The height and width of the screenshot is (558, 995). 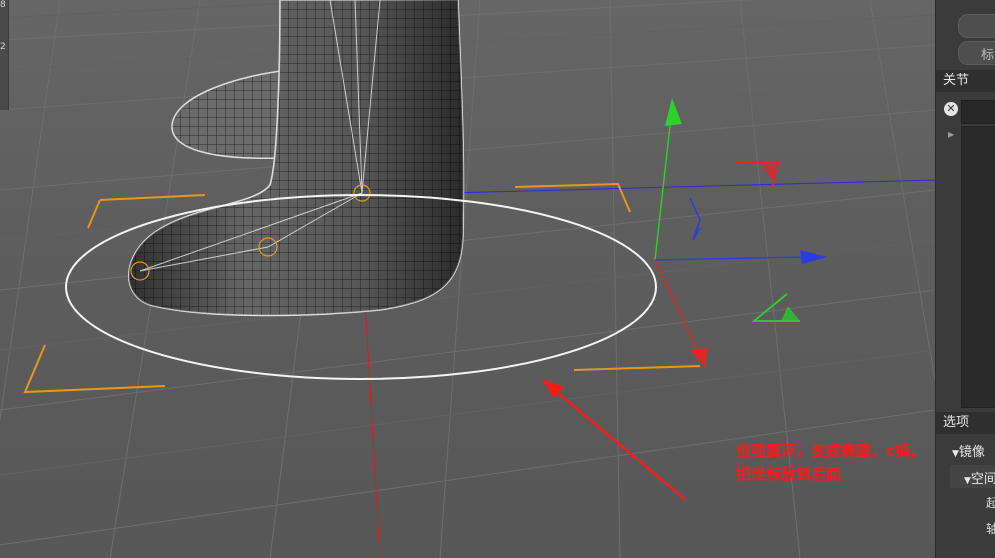 I want to click on annotation-line-1: 创建圆环，变成椭圆，c掉，, so click(x=830, y=451).